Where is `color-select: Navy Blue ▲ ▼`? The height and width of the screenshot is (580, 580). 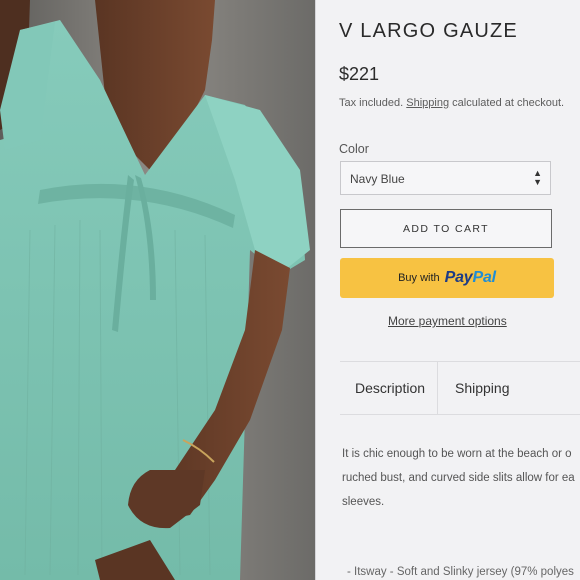 color-select: Navy Blue ▲ ▼ is located at coordinates (445, 178).